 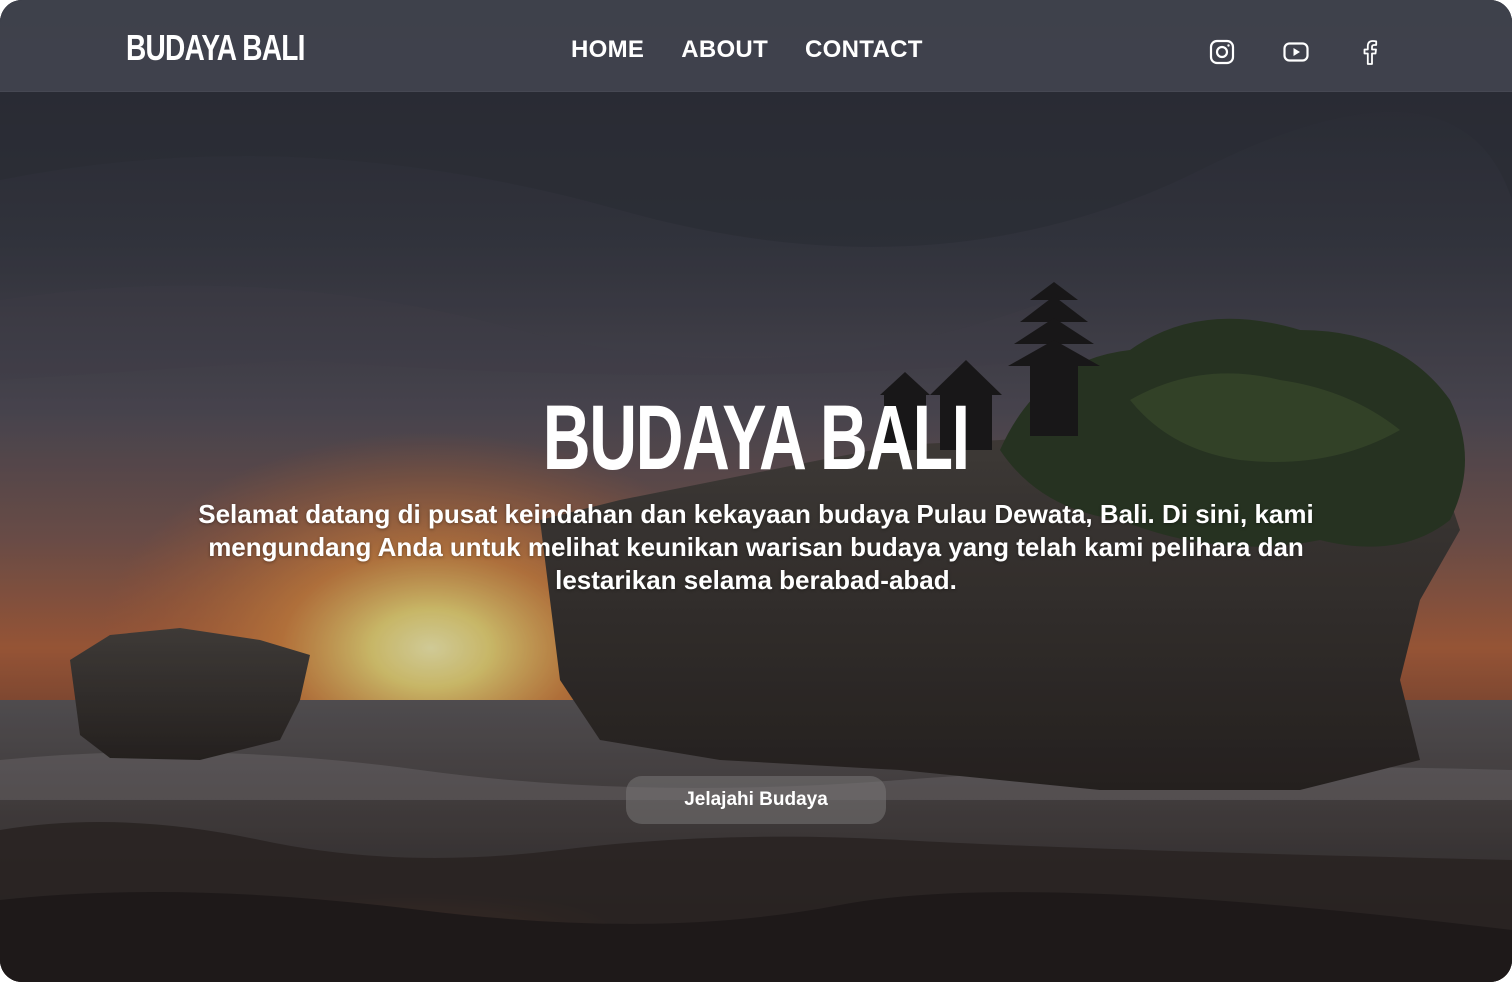 What do you see at coordinates (756, 800) in the screenshot?
I see `explore-culture-button: Jelajahi Budaya` at bounding box center [756, 800].